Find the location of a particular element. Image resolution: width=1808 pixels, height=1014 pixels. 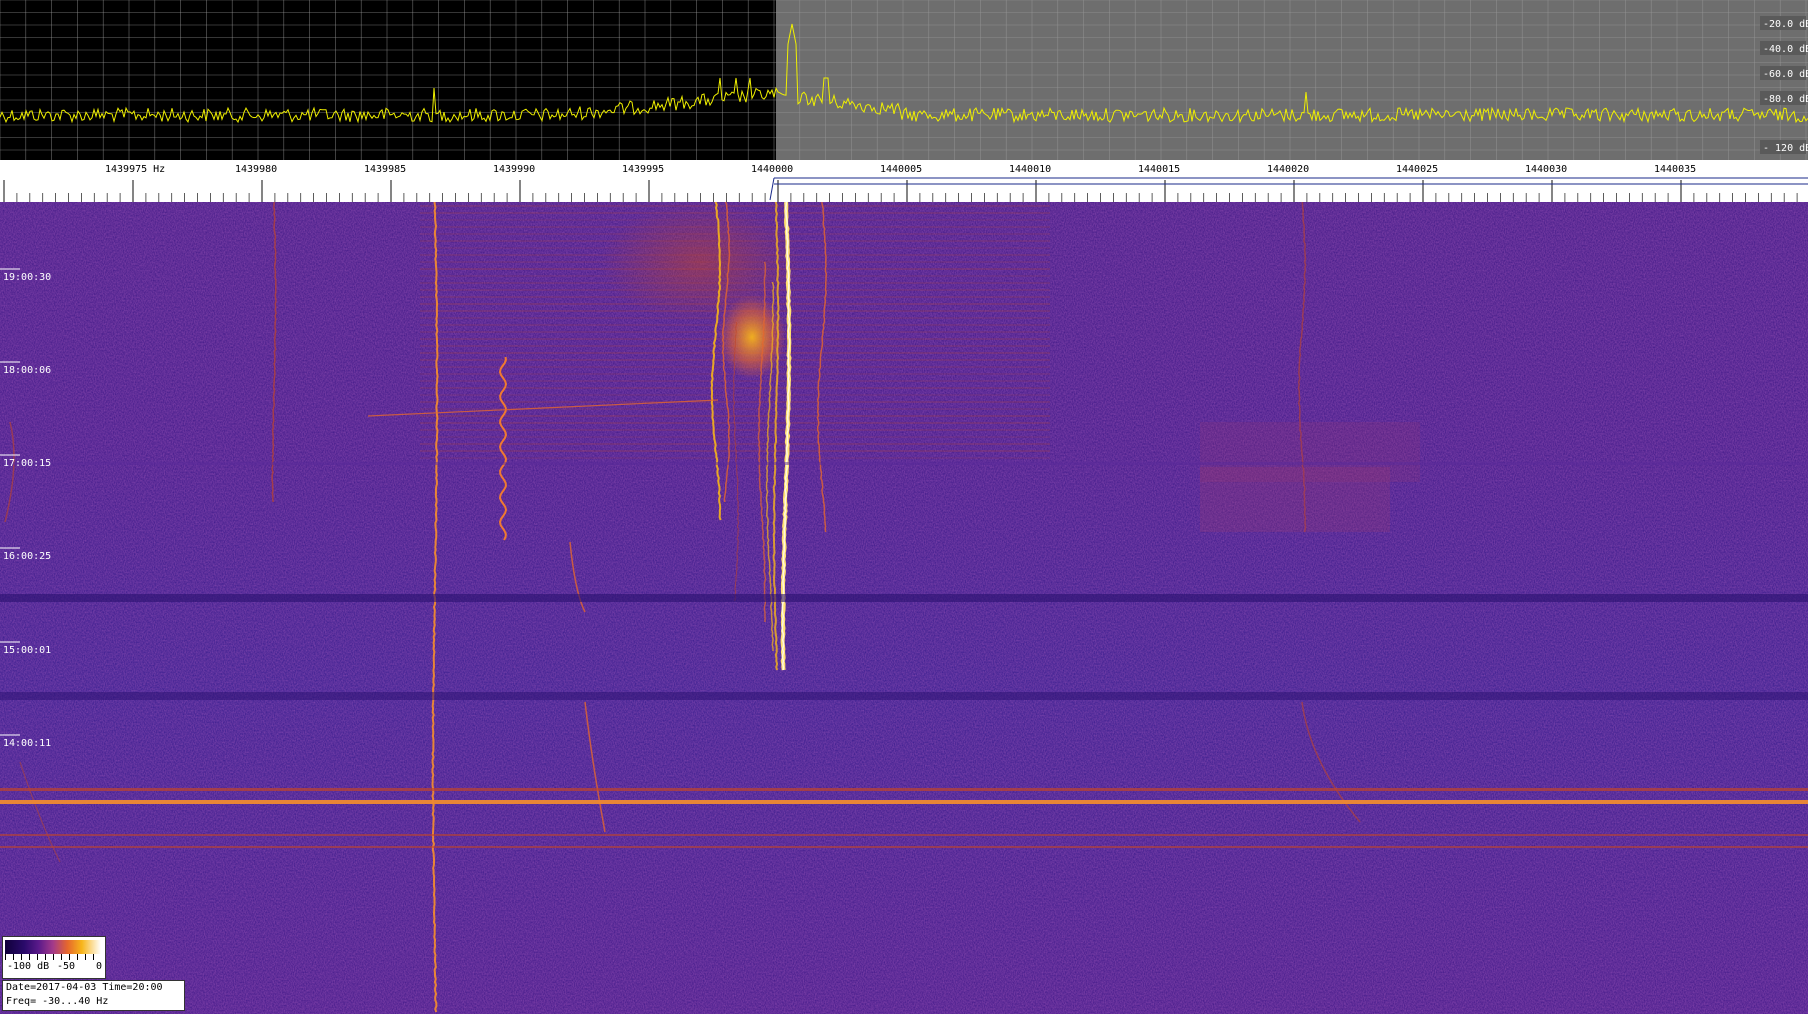

info-frequency-range: Freq= -30...40 Hz is located at coordinates (57, 1001).